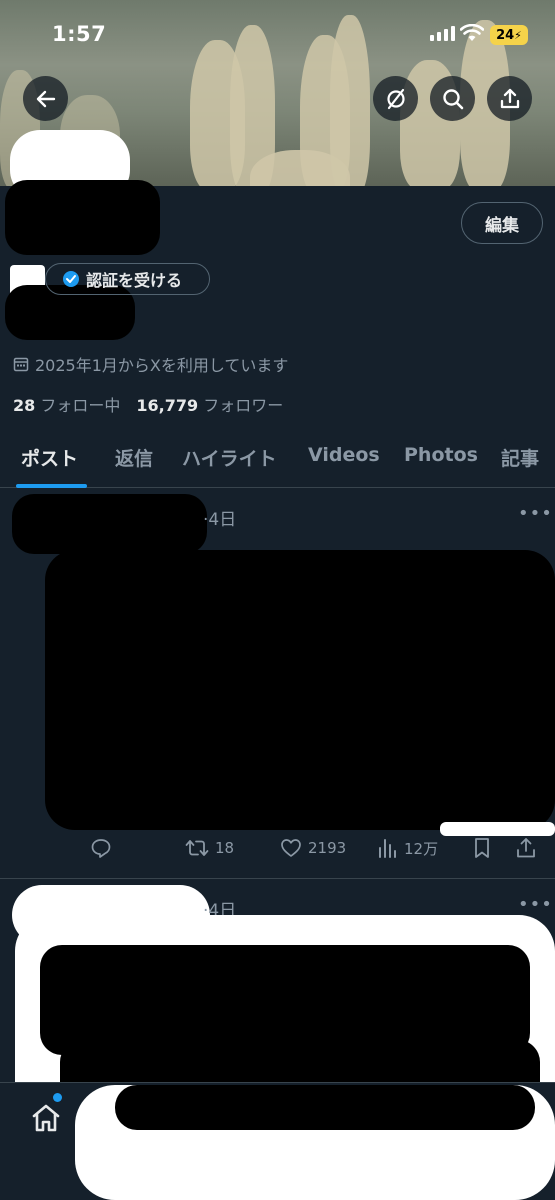 This screenshot has height=1200, width=555. Describe the element at coordinates (24, 405) in the screenshot. I see `following-count: 28` at that location.